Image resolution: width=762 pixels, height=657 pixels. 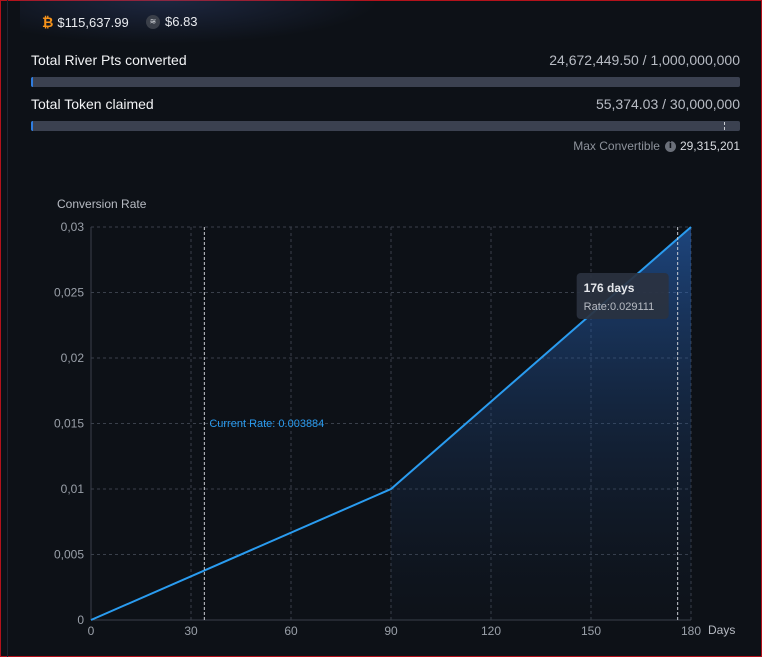 What do you see at coordinates (91, 631) in the screenshot?
I see `x-tick-label: 0` at bounding box center [91, 631].